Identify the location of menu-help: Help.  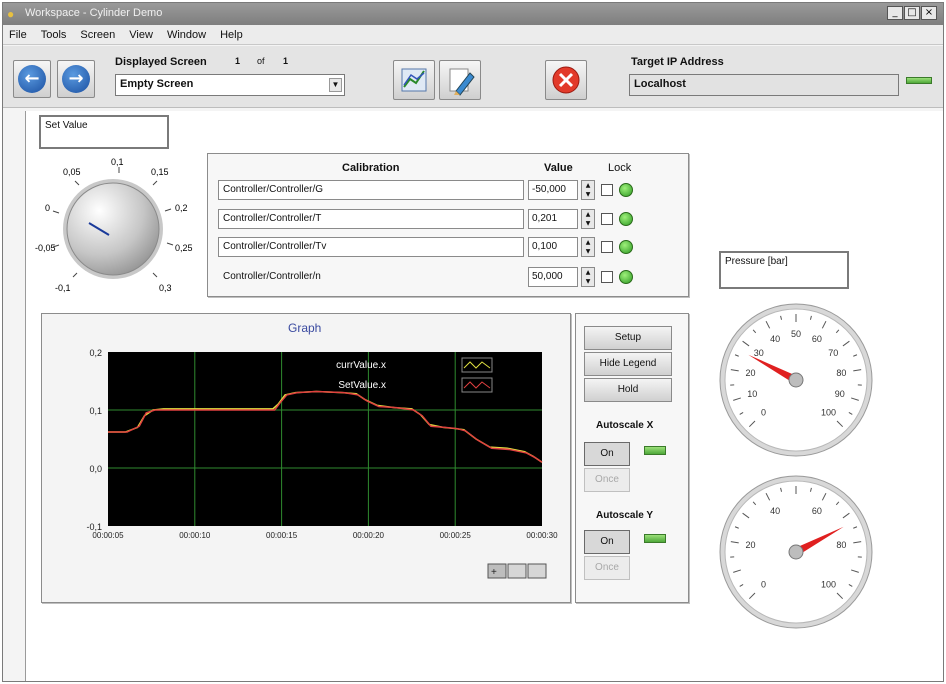
(231, 35).